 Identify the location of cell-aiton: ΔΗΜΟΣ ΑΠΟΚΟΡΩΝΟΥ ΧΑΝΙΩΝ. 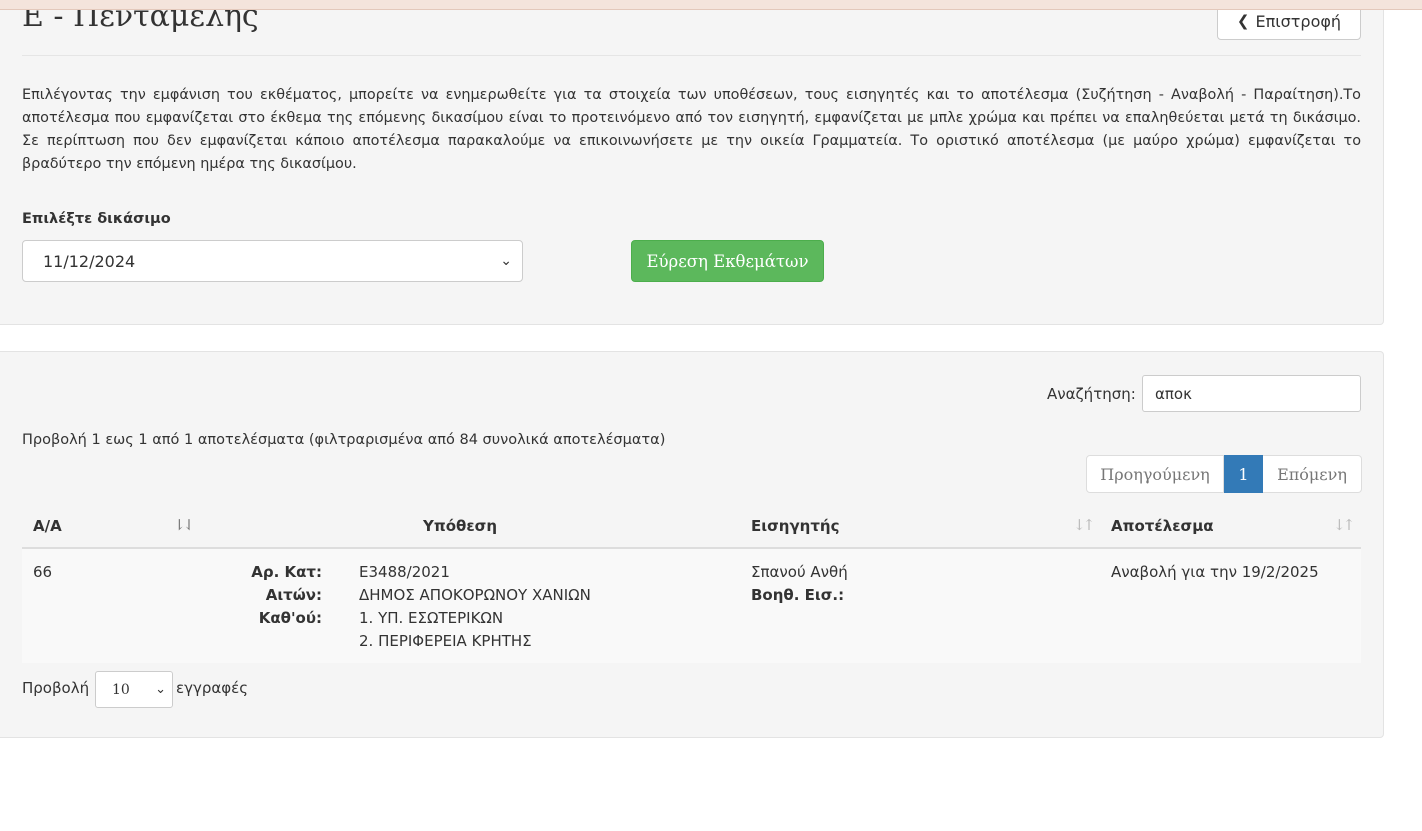
(475, 595).